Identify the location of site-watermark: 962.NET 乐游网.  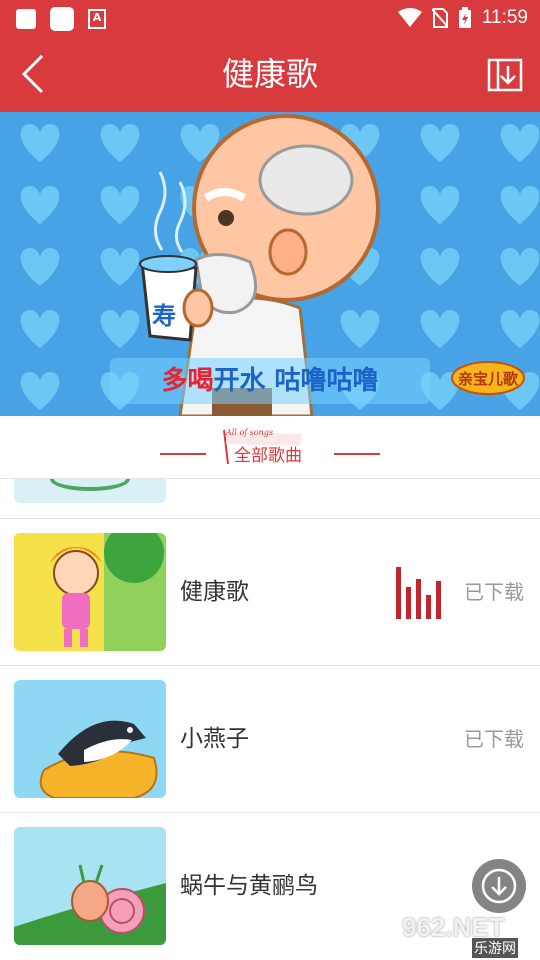
(469, 935).